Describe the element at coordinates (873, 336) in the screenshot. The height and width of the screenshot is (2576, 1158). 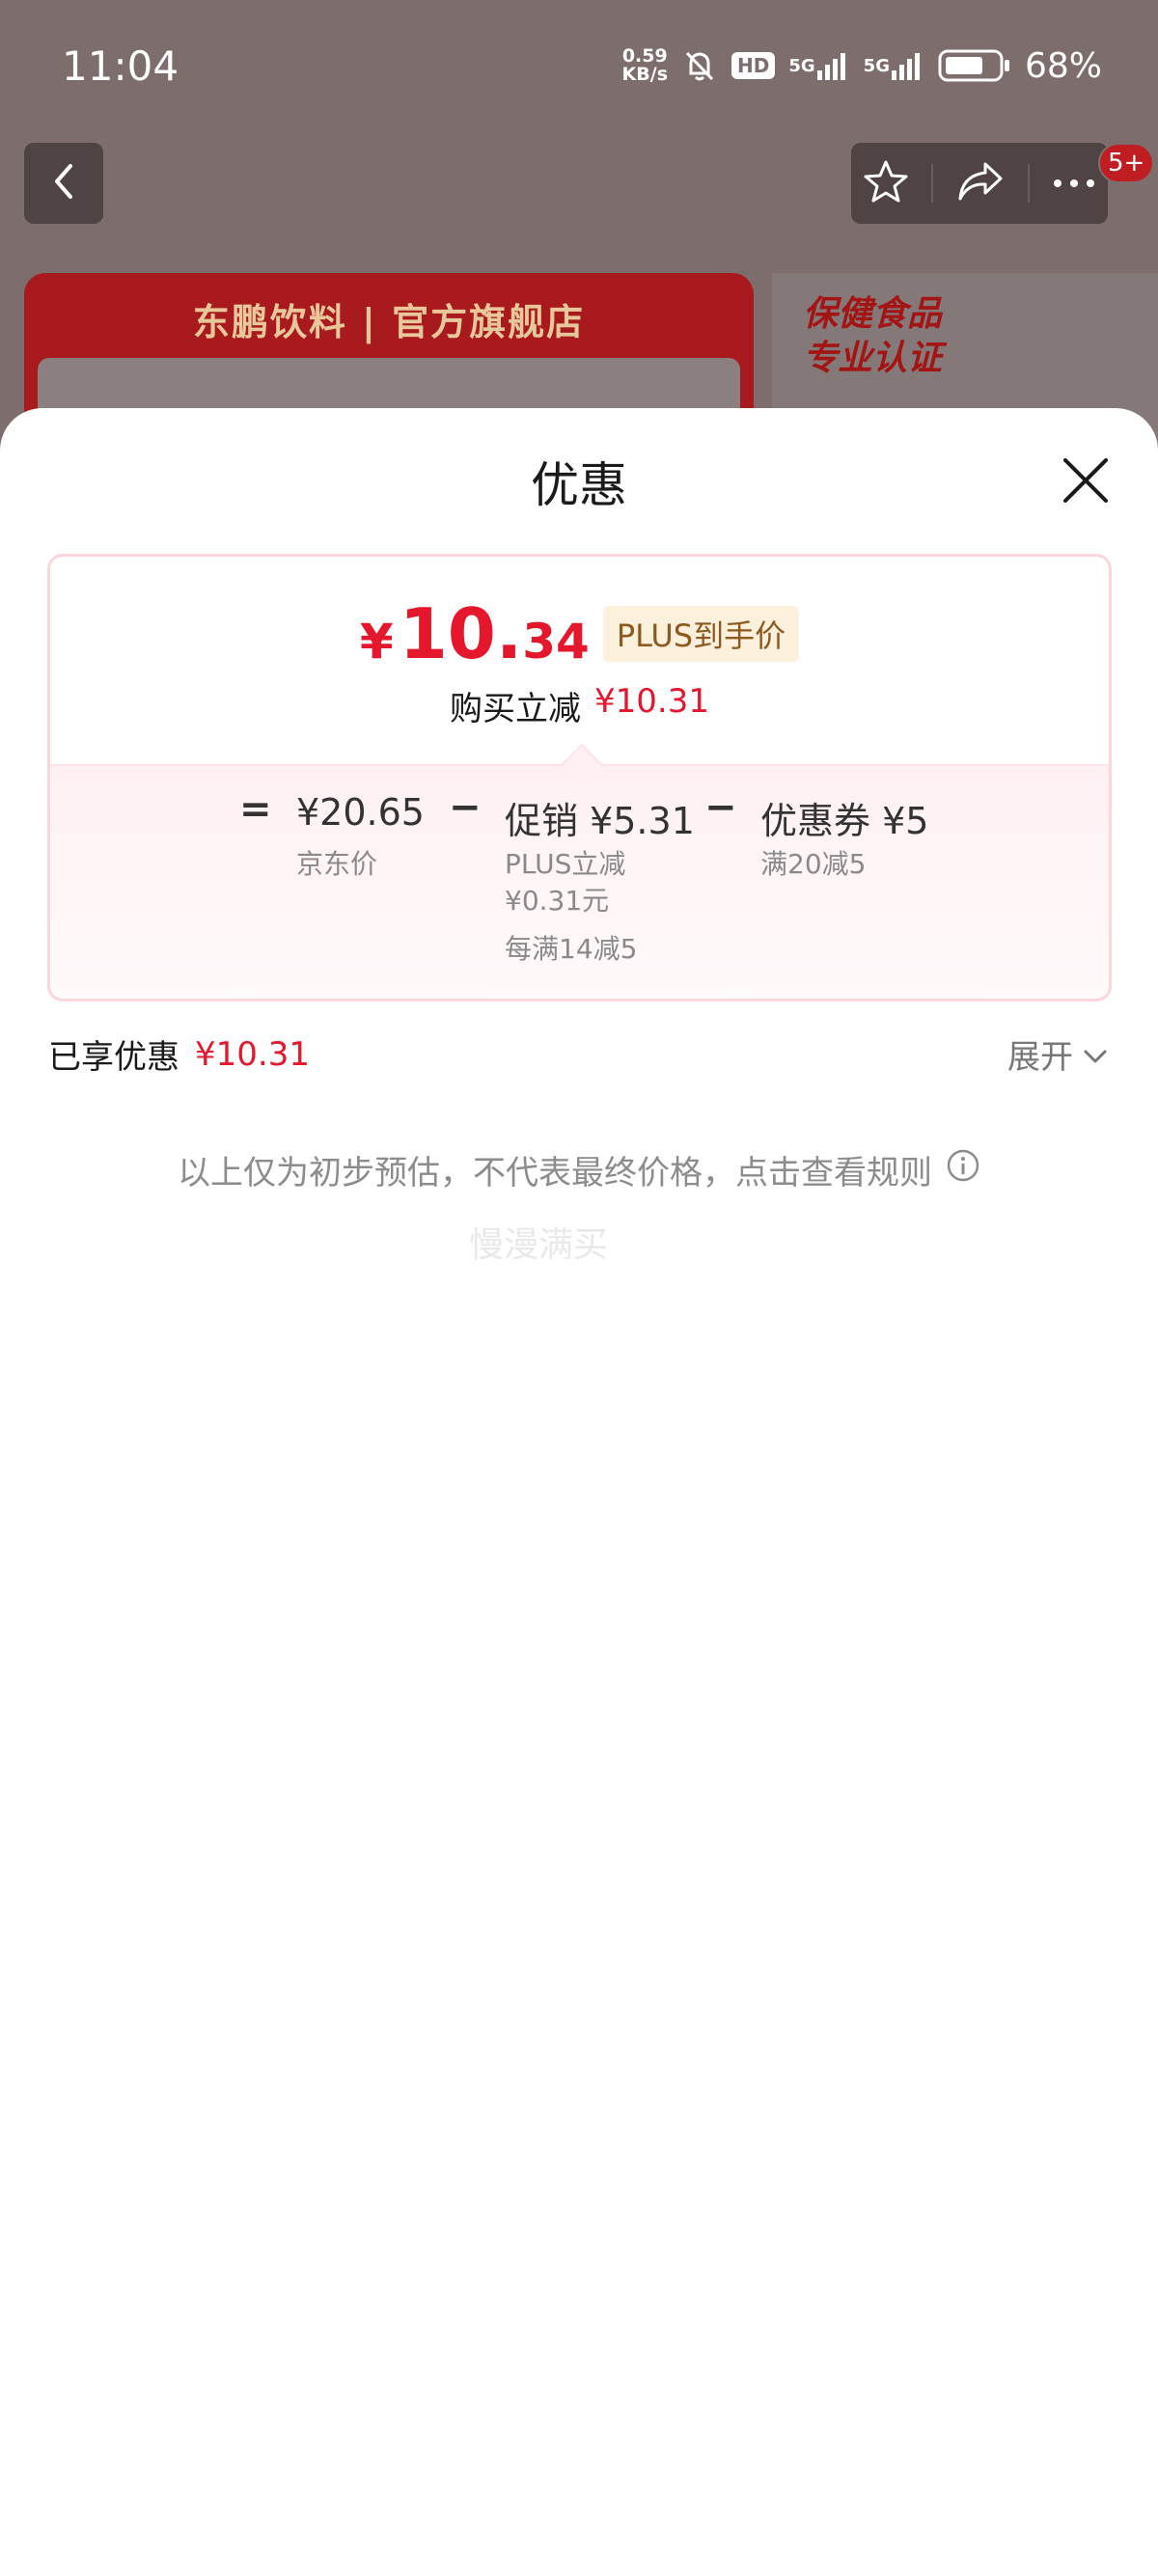
I see `promo-text: 保健食品 专业认证` at that location.